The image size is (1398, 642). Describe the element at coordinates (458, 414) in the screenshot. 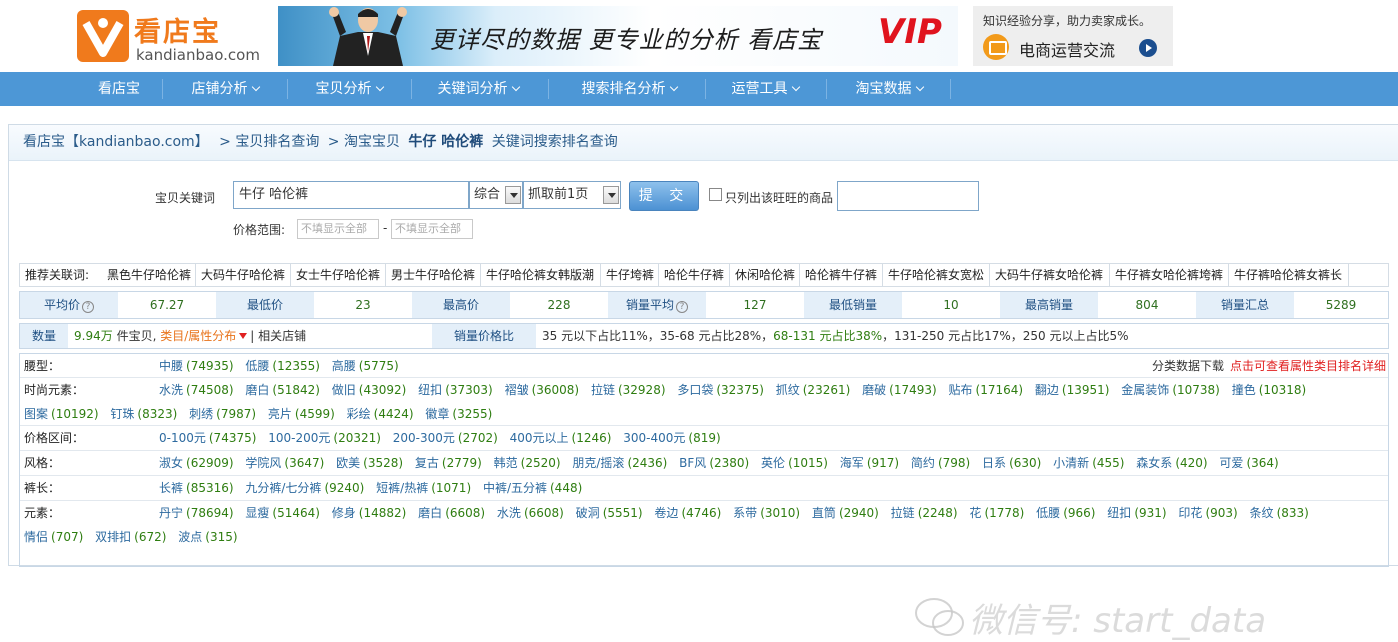

I see `attribute-value-link: 徽章 (3255)` at that location.